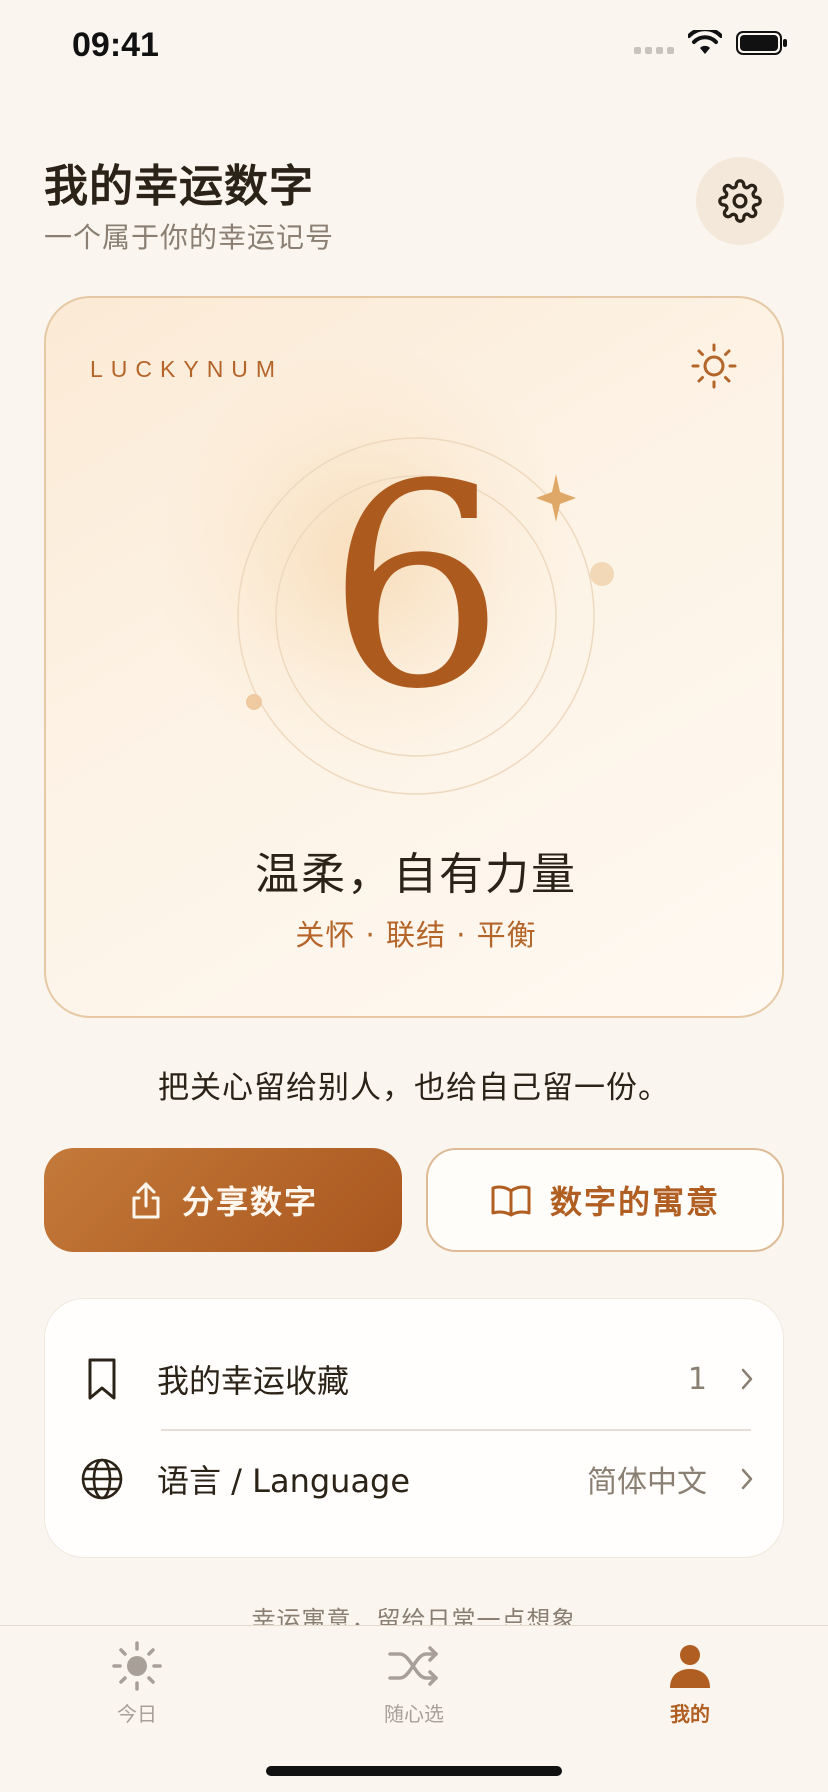 This screenshot has width=828, height=1792. I want to click on gear-icon, so click(740, 201).